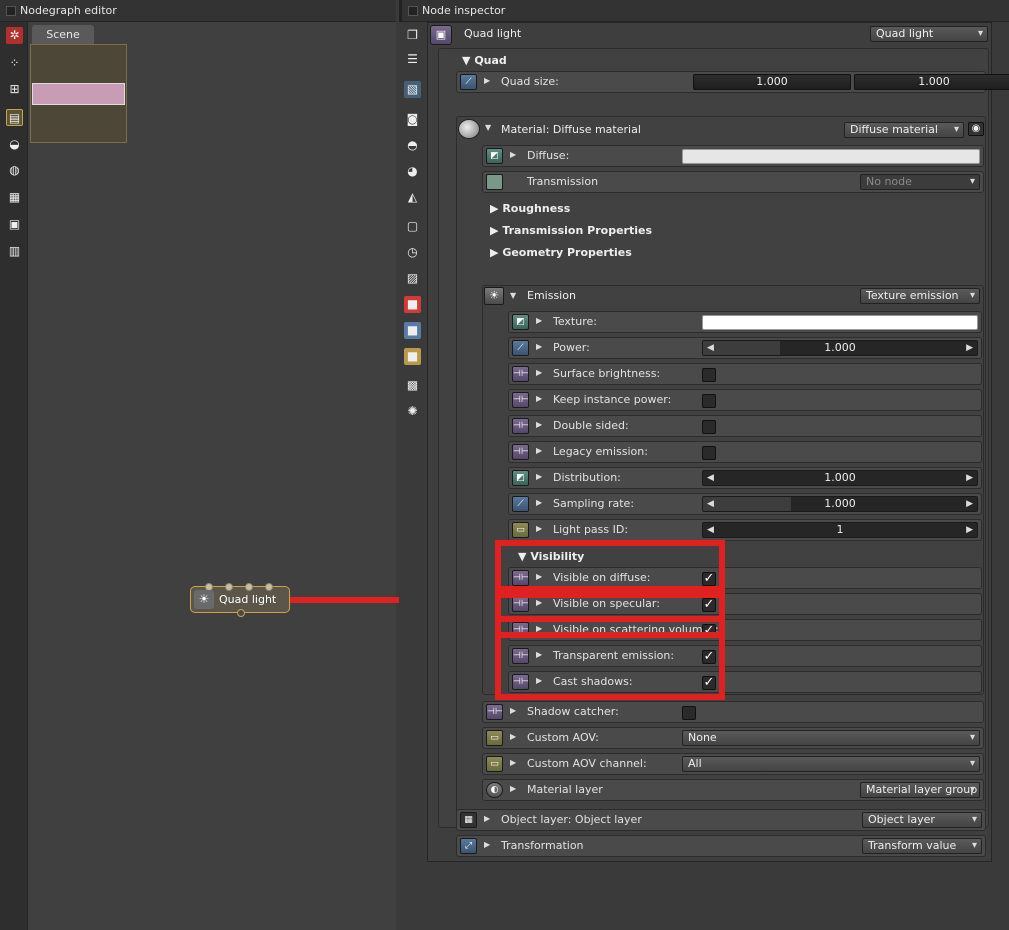 The image size is (1009, 930). Describe the element at coordinates (412, 35) in the screenshot. I see `layers-icon: ❐` at that location.